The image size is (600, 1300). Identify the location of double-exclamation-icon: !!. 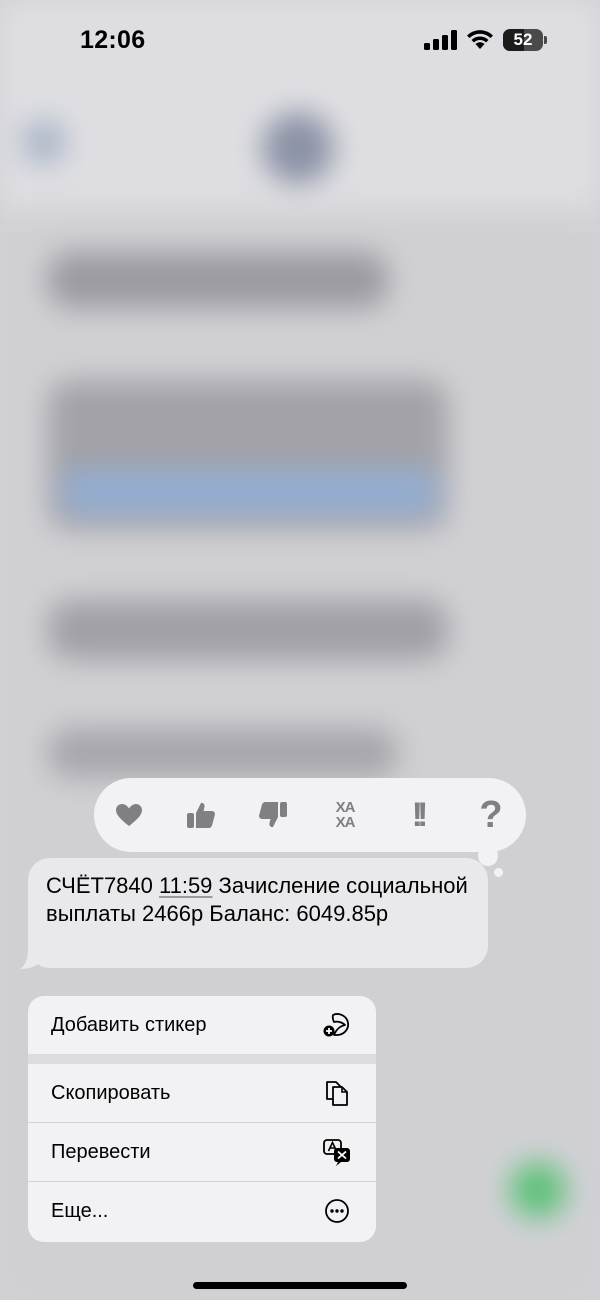
(419, 814).